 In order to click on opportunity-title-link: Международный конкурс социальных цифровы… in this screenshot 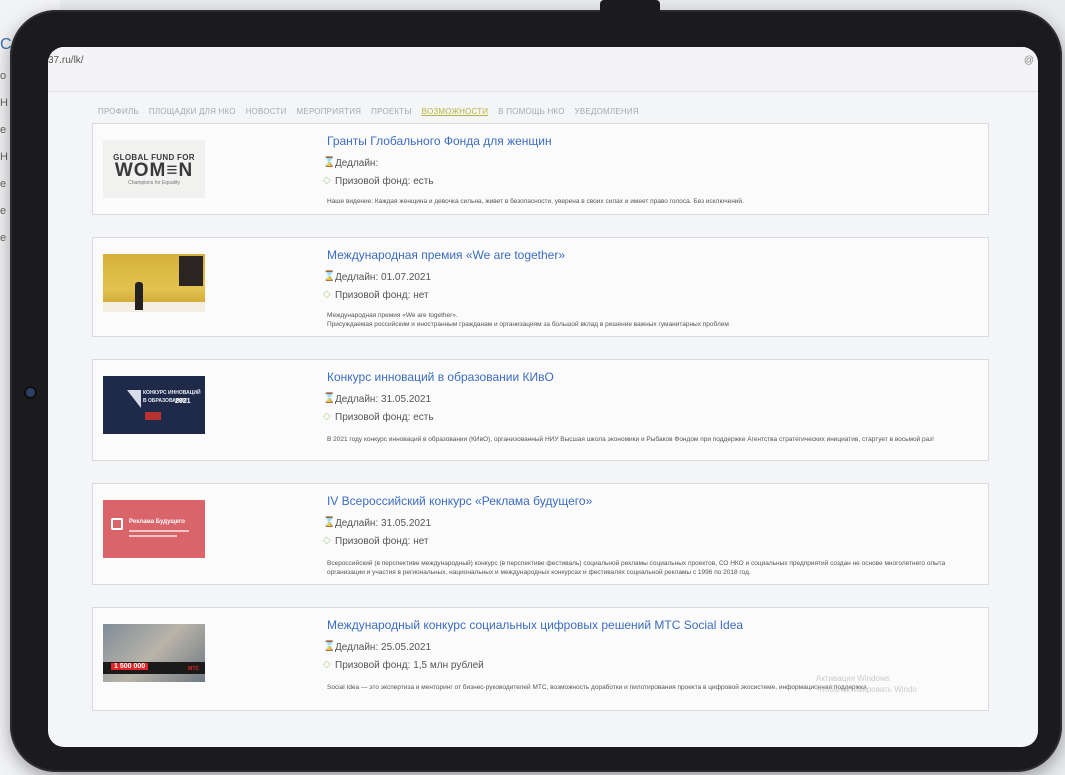, I will do `click(535, 625)`.